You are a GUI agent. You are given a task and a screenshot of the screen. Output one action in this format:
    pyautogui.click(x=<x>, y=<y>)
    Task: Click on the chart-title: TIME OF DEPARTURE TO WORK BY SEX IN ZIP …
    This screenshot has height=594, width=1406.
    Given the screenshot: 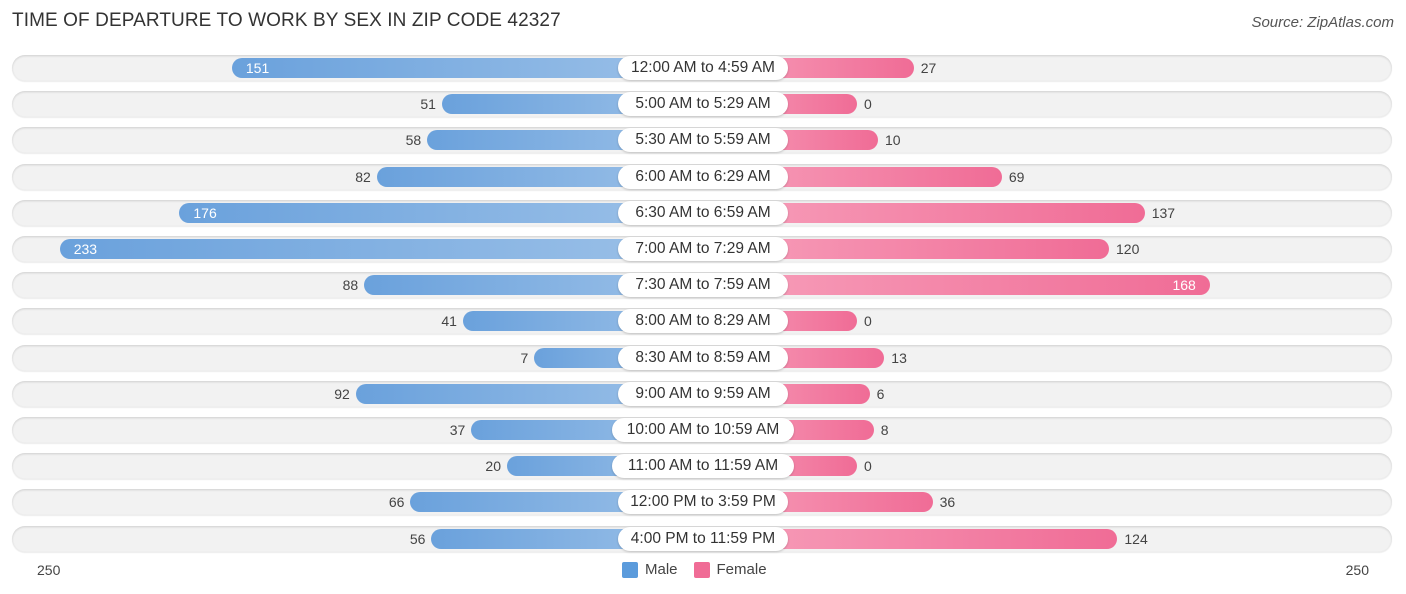 What is the action you would take?
    pyautogui.click(x=286, y=20)
    